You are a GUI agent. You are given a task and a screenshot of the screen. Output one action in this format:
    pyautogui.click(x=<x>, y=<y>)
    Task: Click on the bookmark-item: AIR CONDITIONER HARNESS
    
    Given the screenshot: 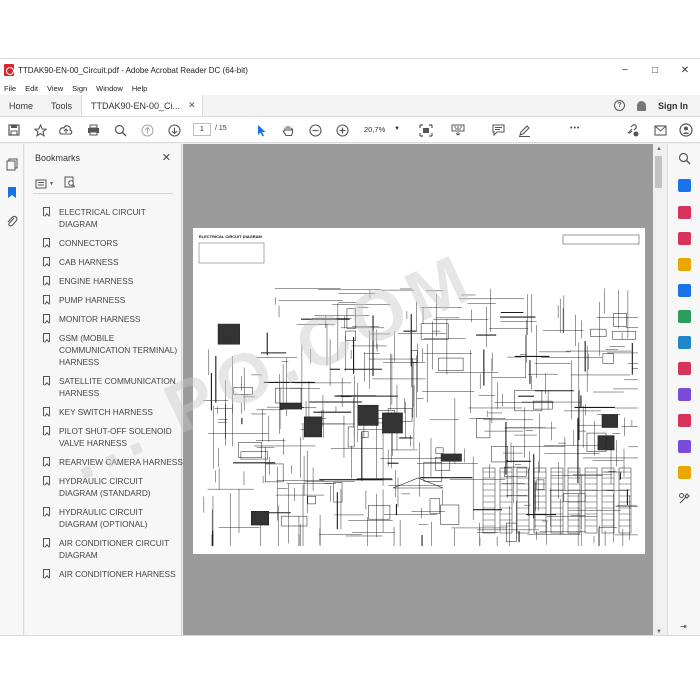 What is the action you would take?
    pyautogui.click(x=113, y=574)
    